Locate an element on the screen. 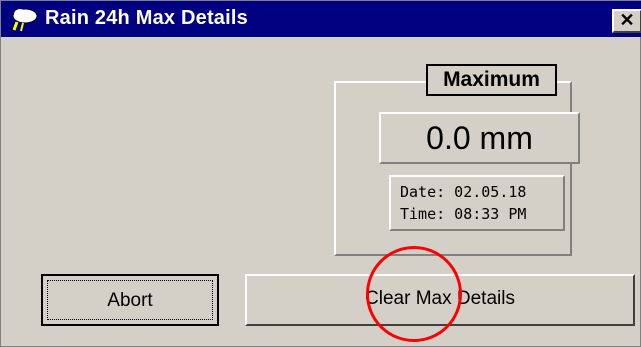 The image size is (641, 347). abort-button: Abort is located at coordinates (130, 300).